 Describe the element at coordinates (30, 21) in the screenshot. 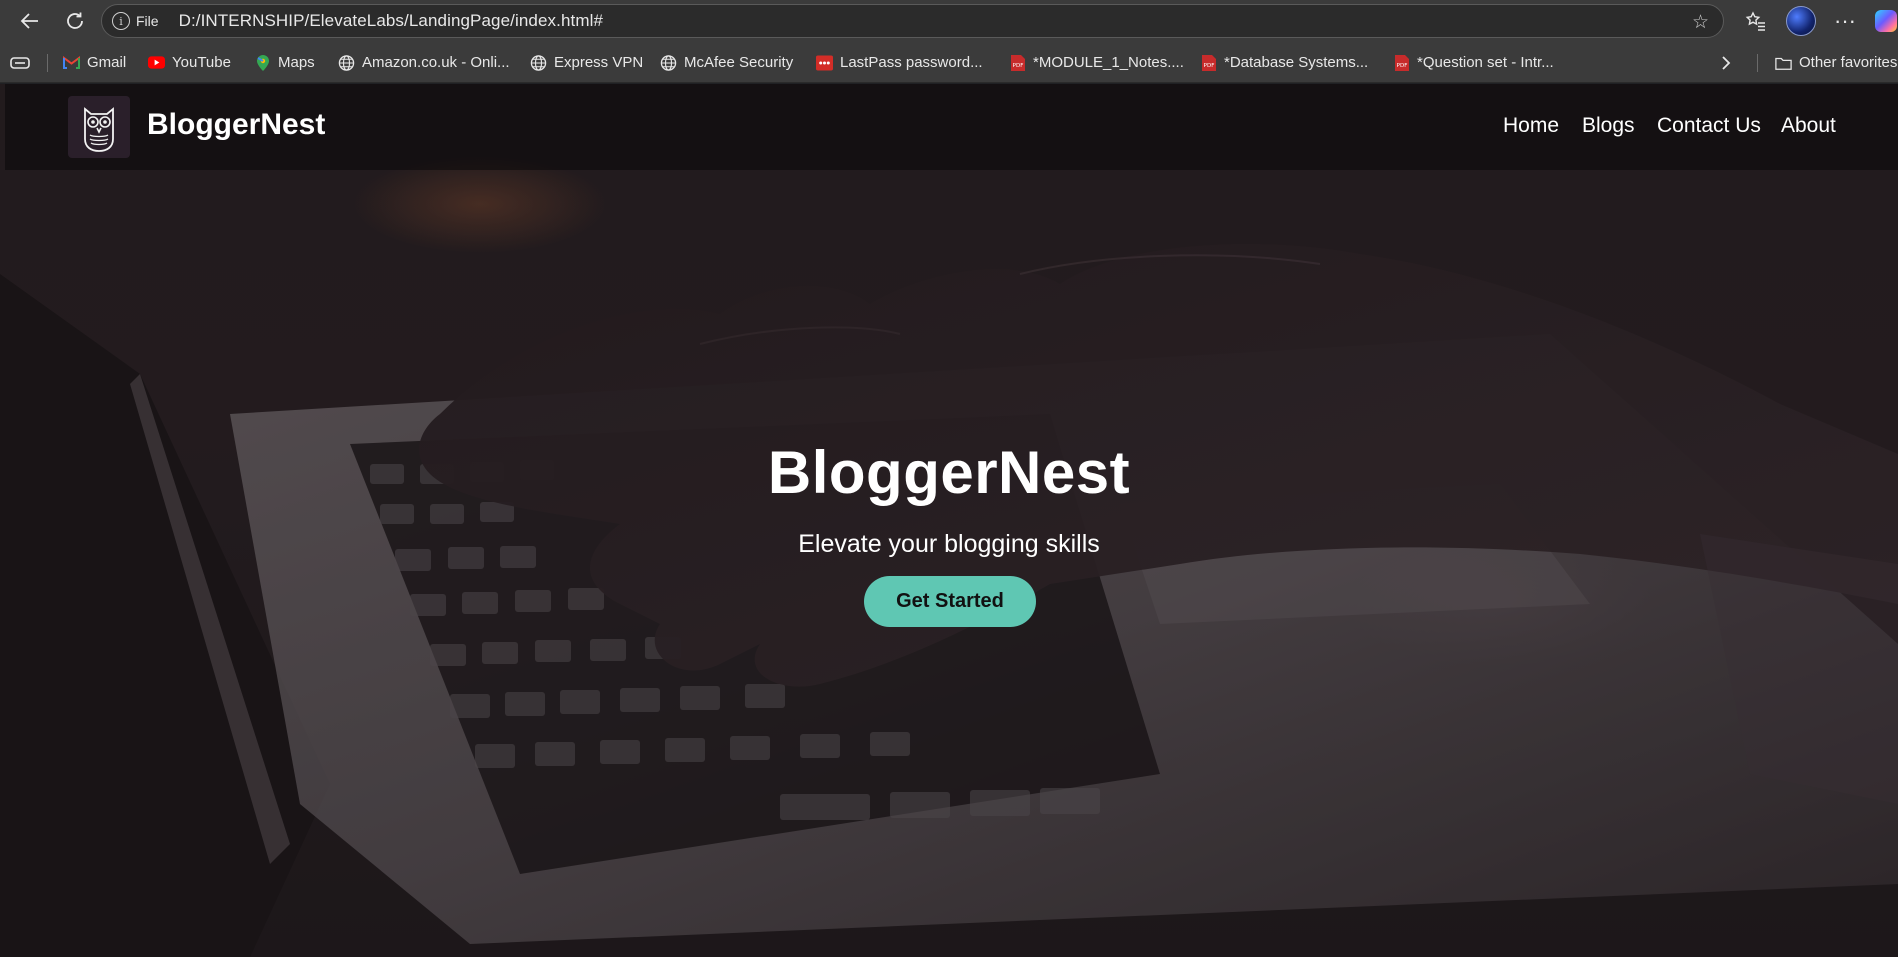

I see `back-icon` at that location.